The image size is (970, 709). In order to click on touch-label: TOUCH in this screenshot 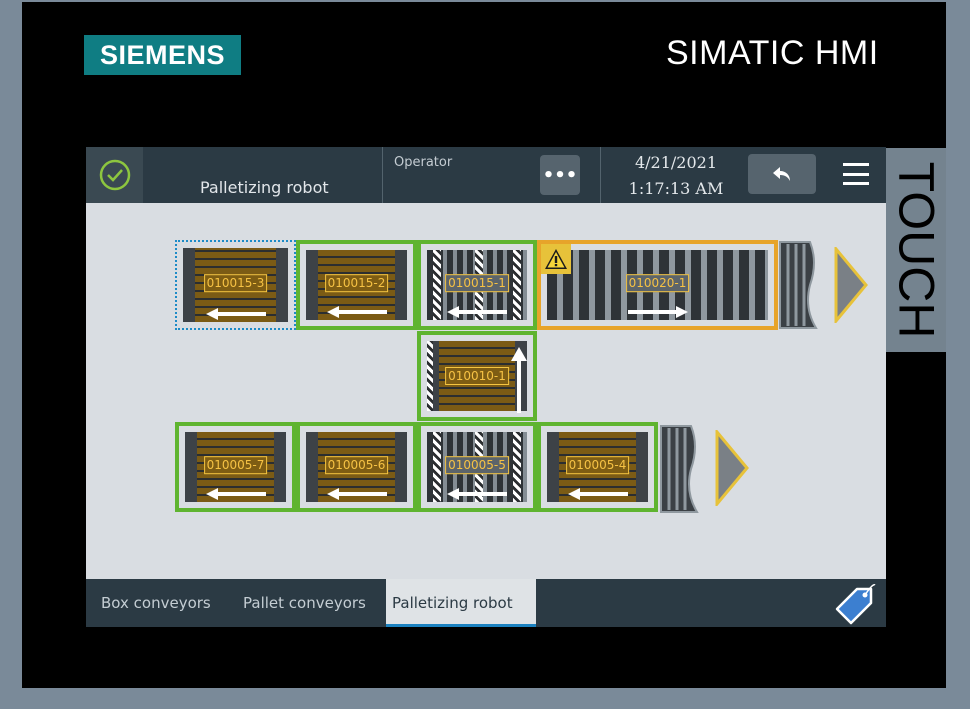, I will do `click(916, 250)`.